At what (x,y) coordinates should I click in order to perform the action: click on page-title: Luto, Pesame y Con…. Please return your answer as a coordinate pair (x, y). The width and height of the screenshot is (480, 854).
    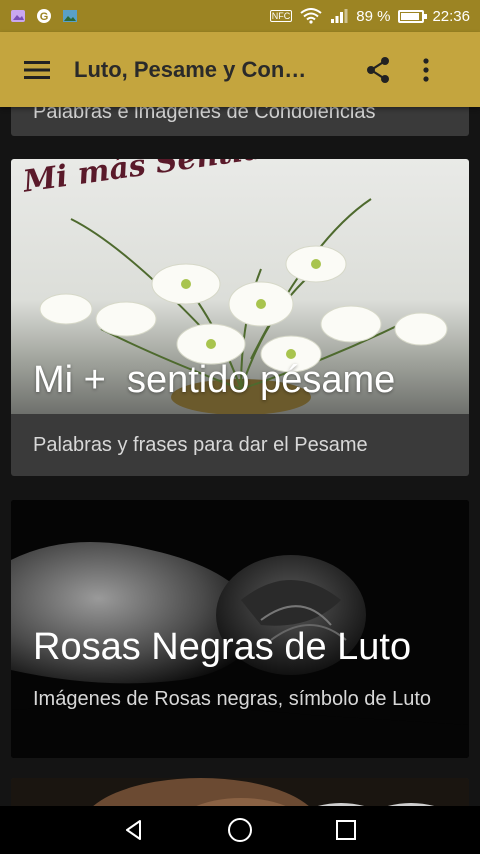
    Looking at the image, I should click on (190, 69).